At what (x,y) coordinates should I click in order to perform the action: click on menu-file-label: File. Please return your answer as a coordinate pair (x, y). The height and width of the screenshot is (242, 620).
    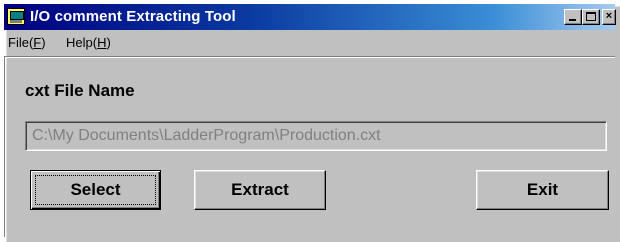
    Looking at the image, I should click on (18, 42).